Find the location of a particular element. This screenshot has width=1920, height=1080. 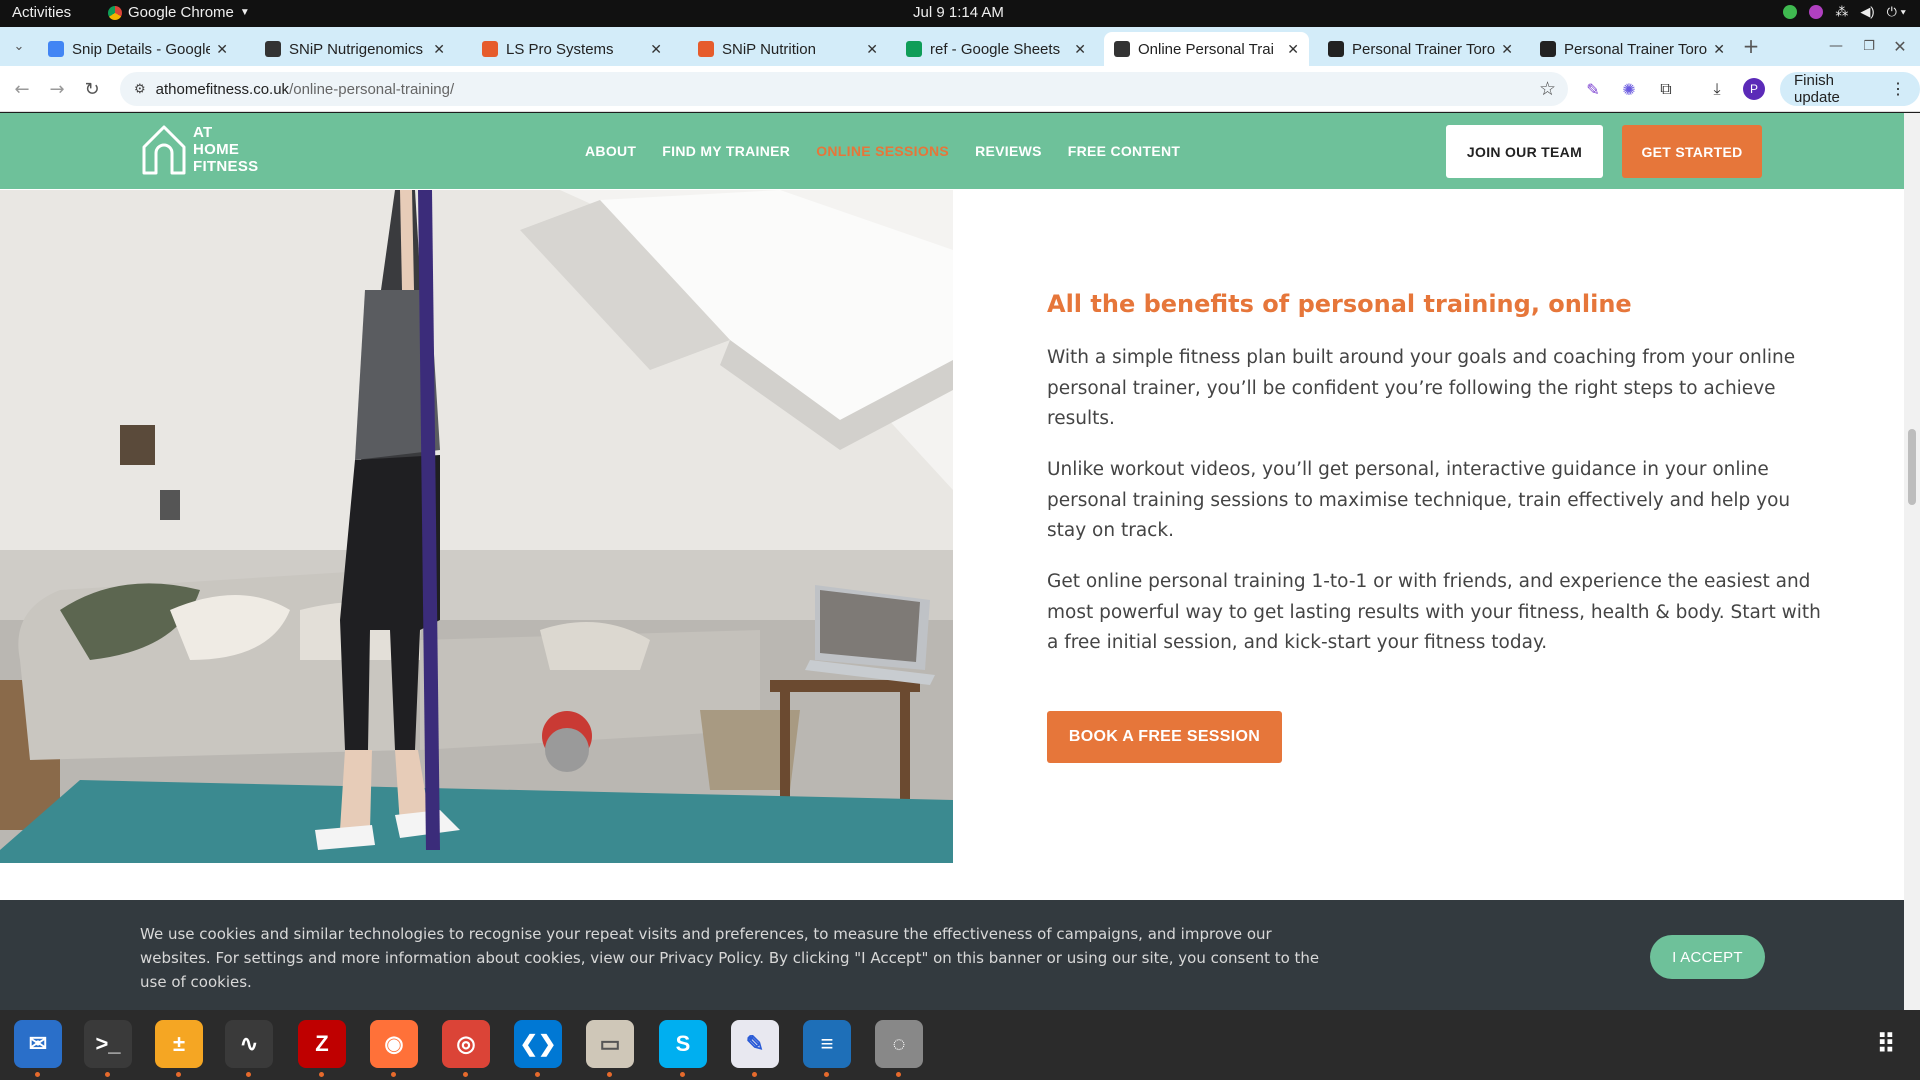

volume-icon: ◀) is located at coordinates (1867, 11).